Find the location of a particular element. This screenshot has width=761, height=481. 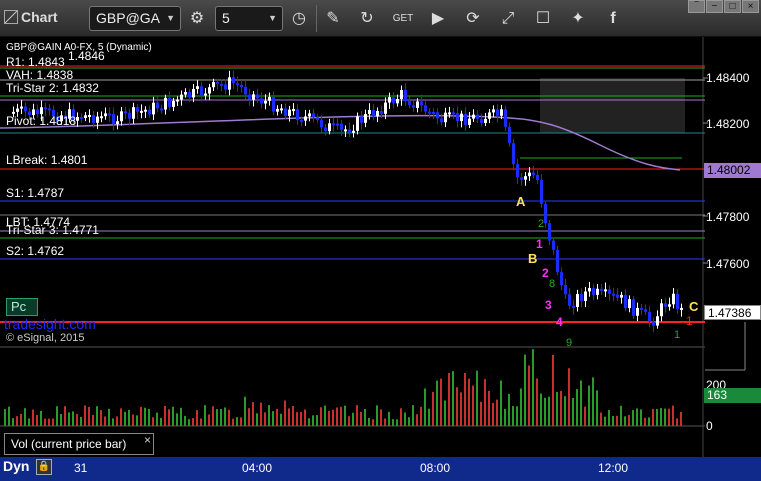

get-icon: GET is located at coordinates (403, 18).